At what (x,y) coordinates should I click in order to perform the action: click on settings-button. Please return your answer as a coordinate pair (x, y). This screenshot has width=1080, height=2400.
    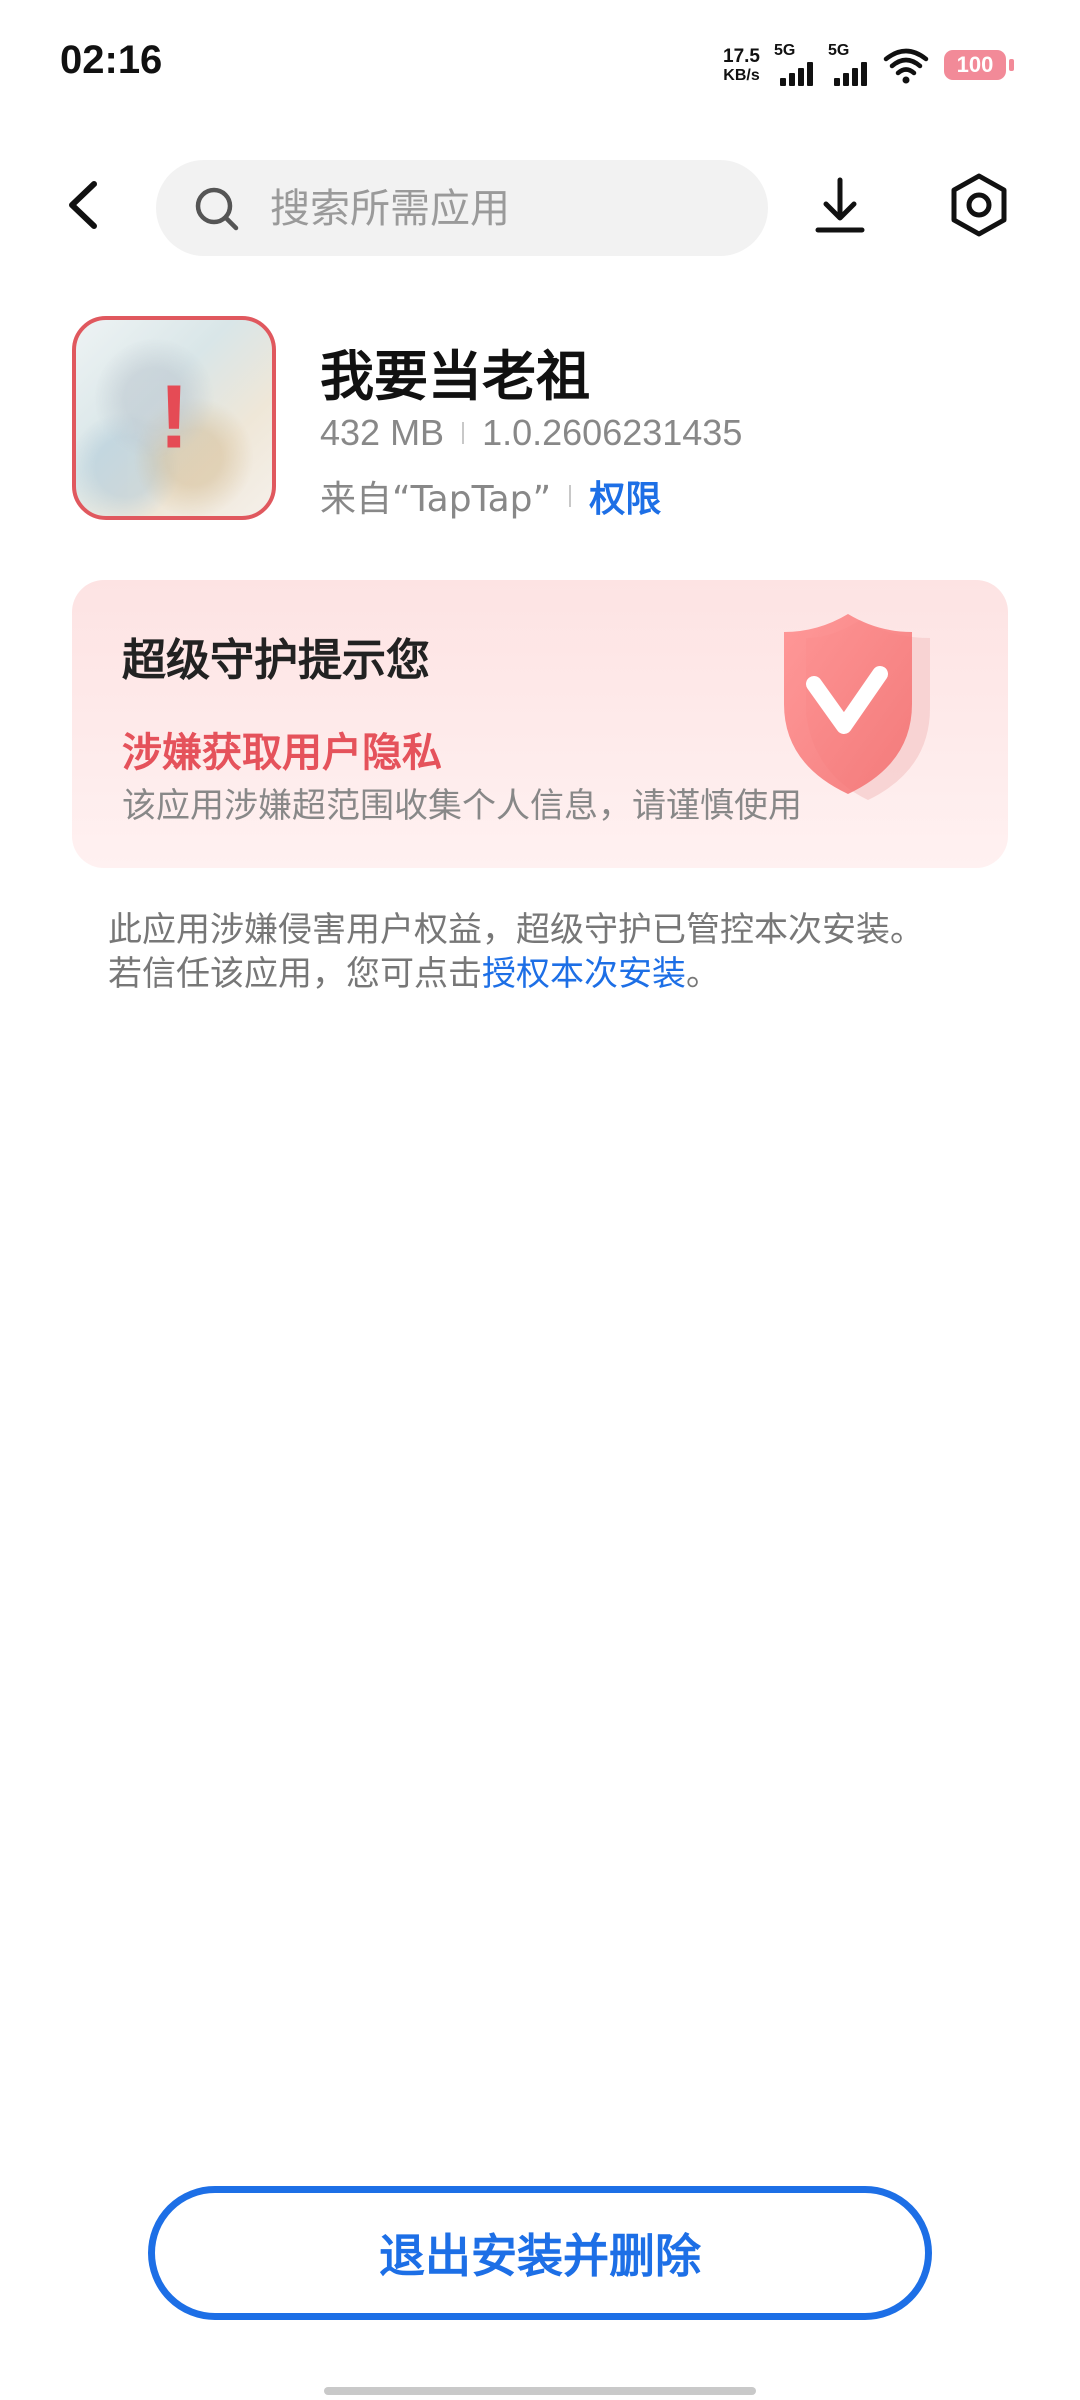
    Looking at the image, I should click on (979, 205).